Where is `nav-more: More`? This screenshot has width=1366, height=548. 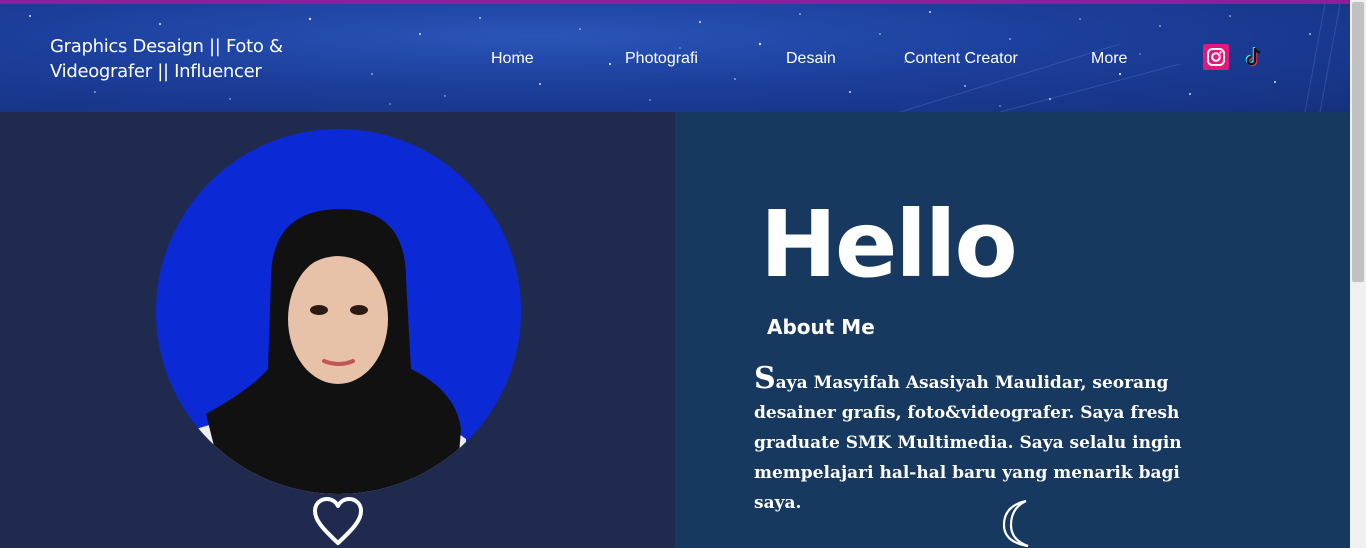
nav-more: More is located at coordinates (1109, 59).